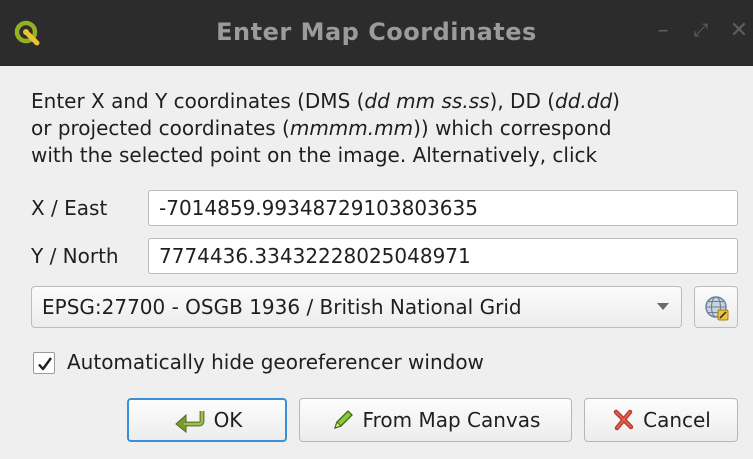  What do you see at coordinates (522, 101) in the screenshot?
I see `desc-text: ), DD (` at bounding box center [522, 101].